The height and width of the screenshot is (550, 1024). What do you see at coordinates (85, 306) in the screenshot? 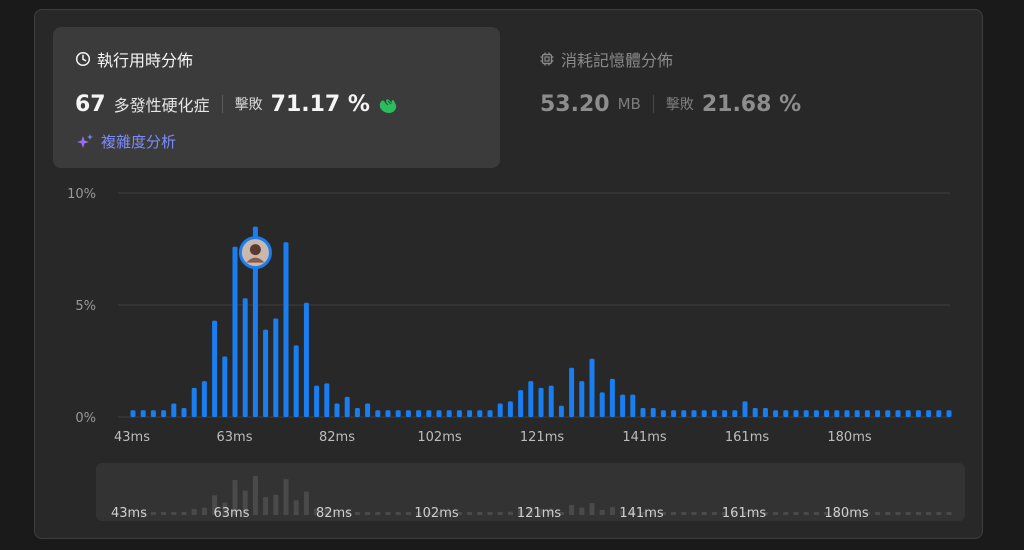
I see `y-tick-label: 5%` at bounding box center [85, 306].